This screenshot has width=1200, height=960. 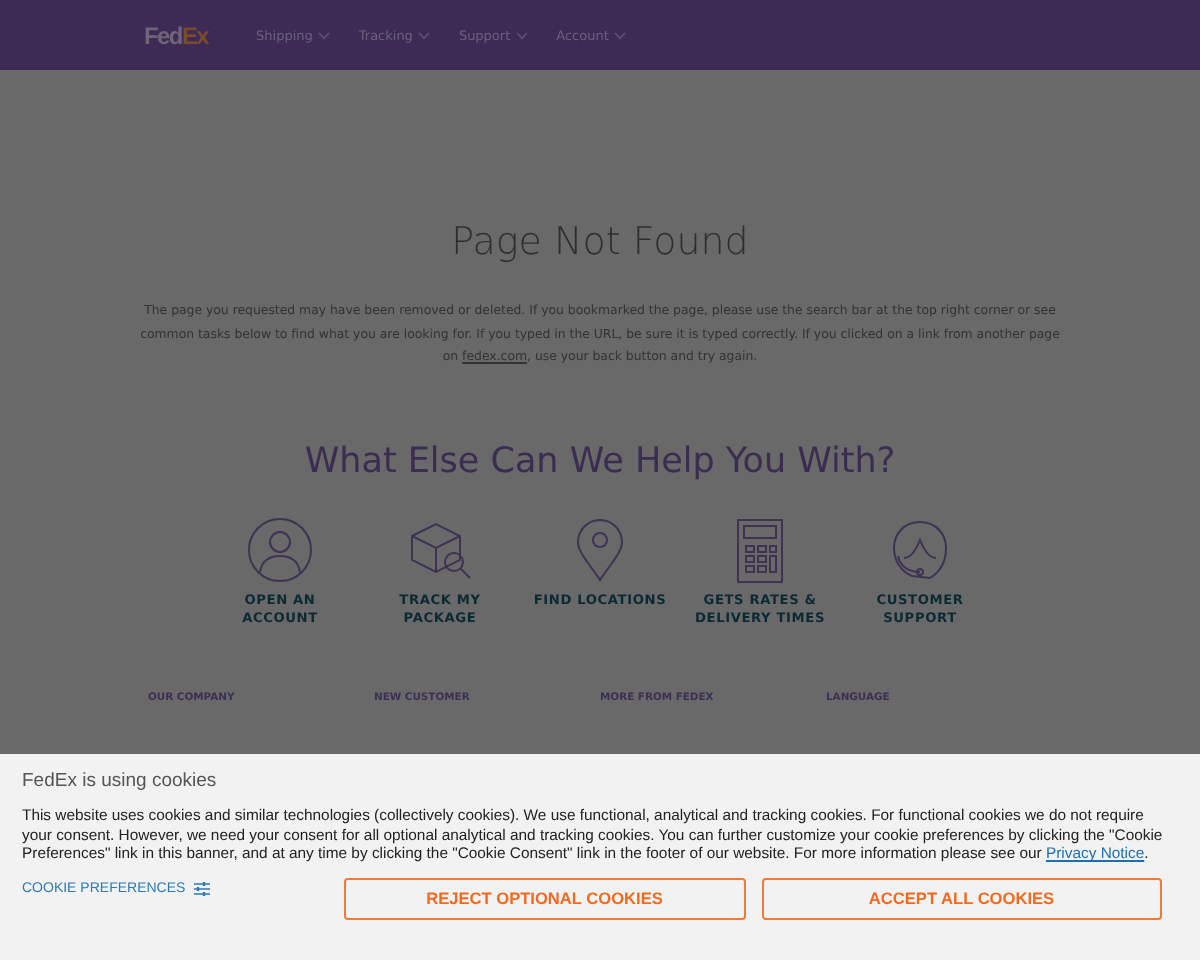 I want to click on sliders-icon, so click(x=201, y=888).